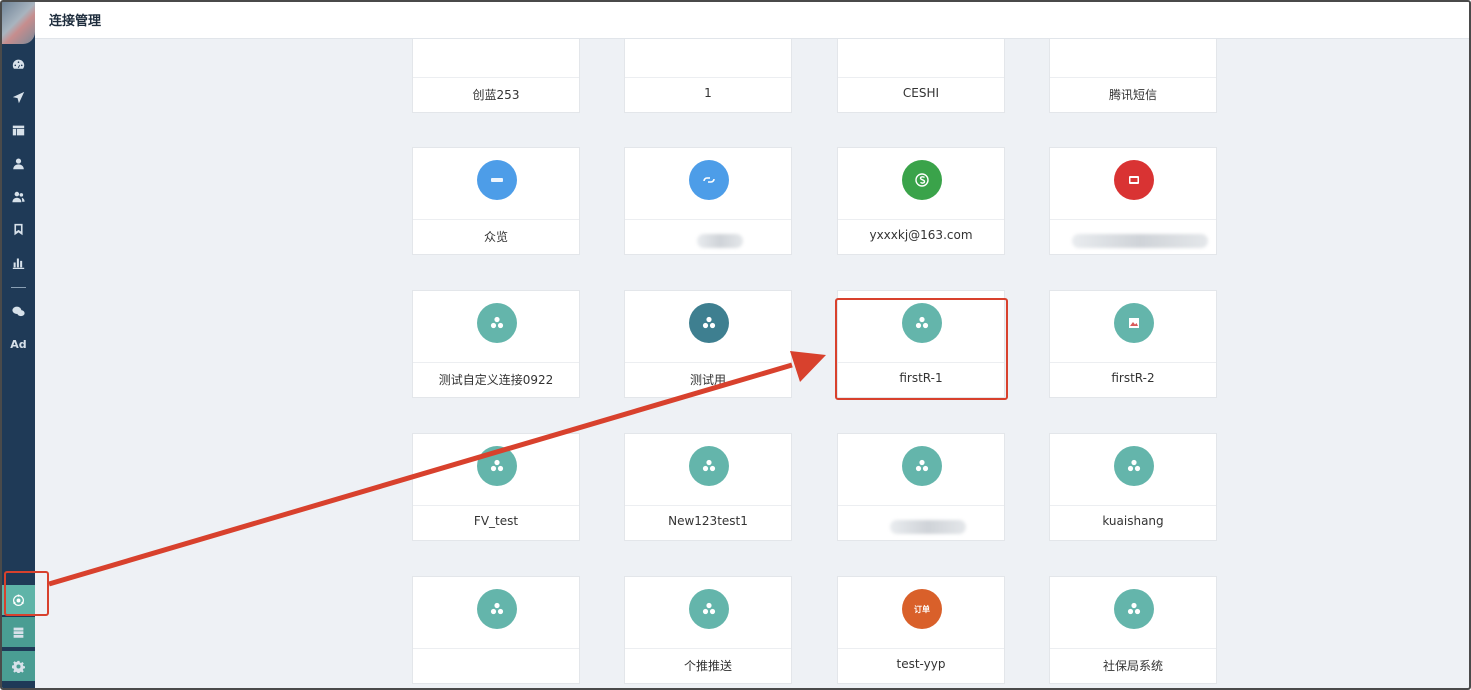  What do you see at coordinates (708, 521) in the screenshot?
I see `connection-name: New123test1` at bounding box center [708, 521].